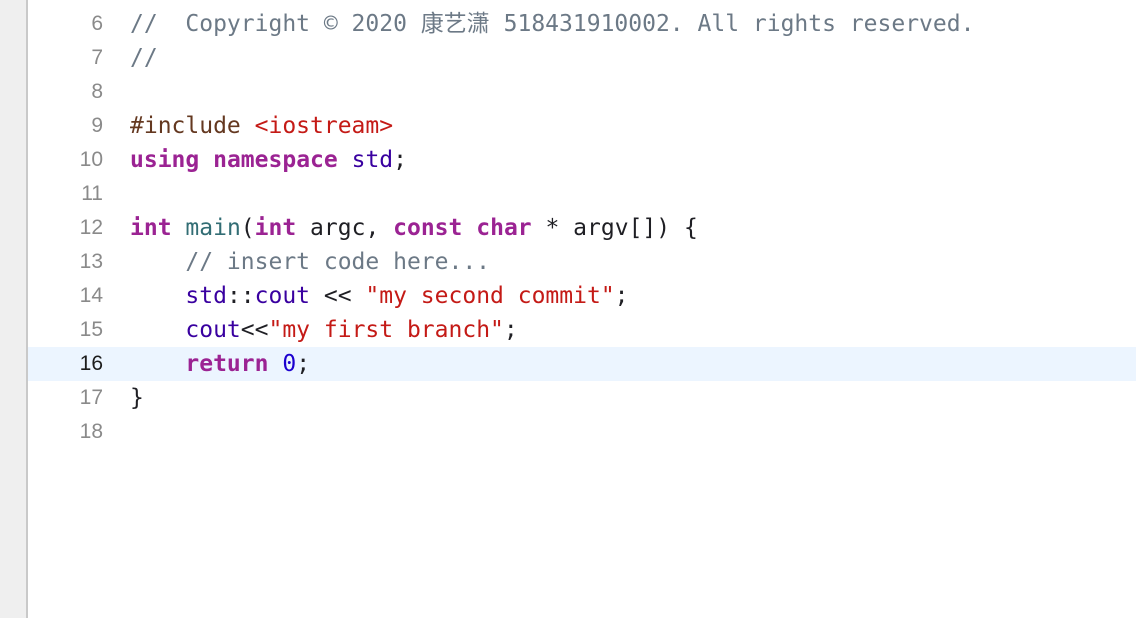 The height and width of the screenshot is (618, 1136). What do you see at coordinates (92, 193) in the screenshot?
I see `line-number: 11` at bounding box center [92, 193].